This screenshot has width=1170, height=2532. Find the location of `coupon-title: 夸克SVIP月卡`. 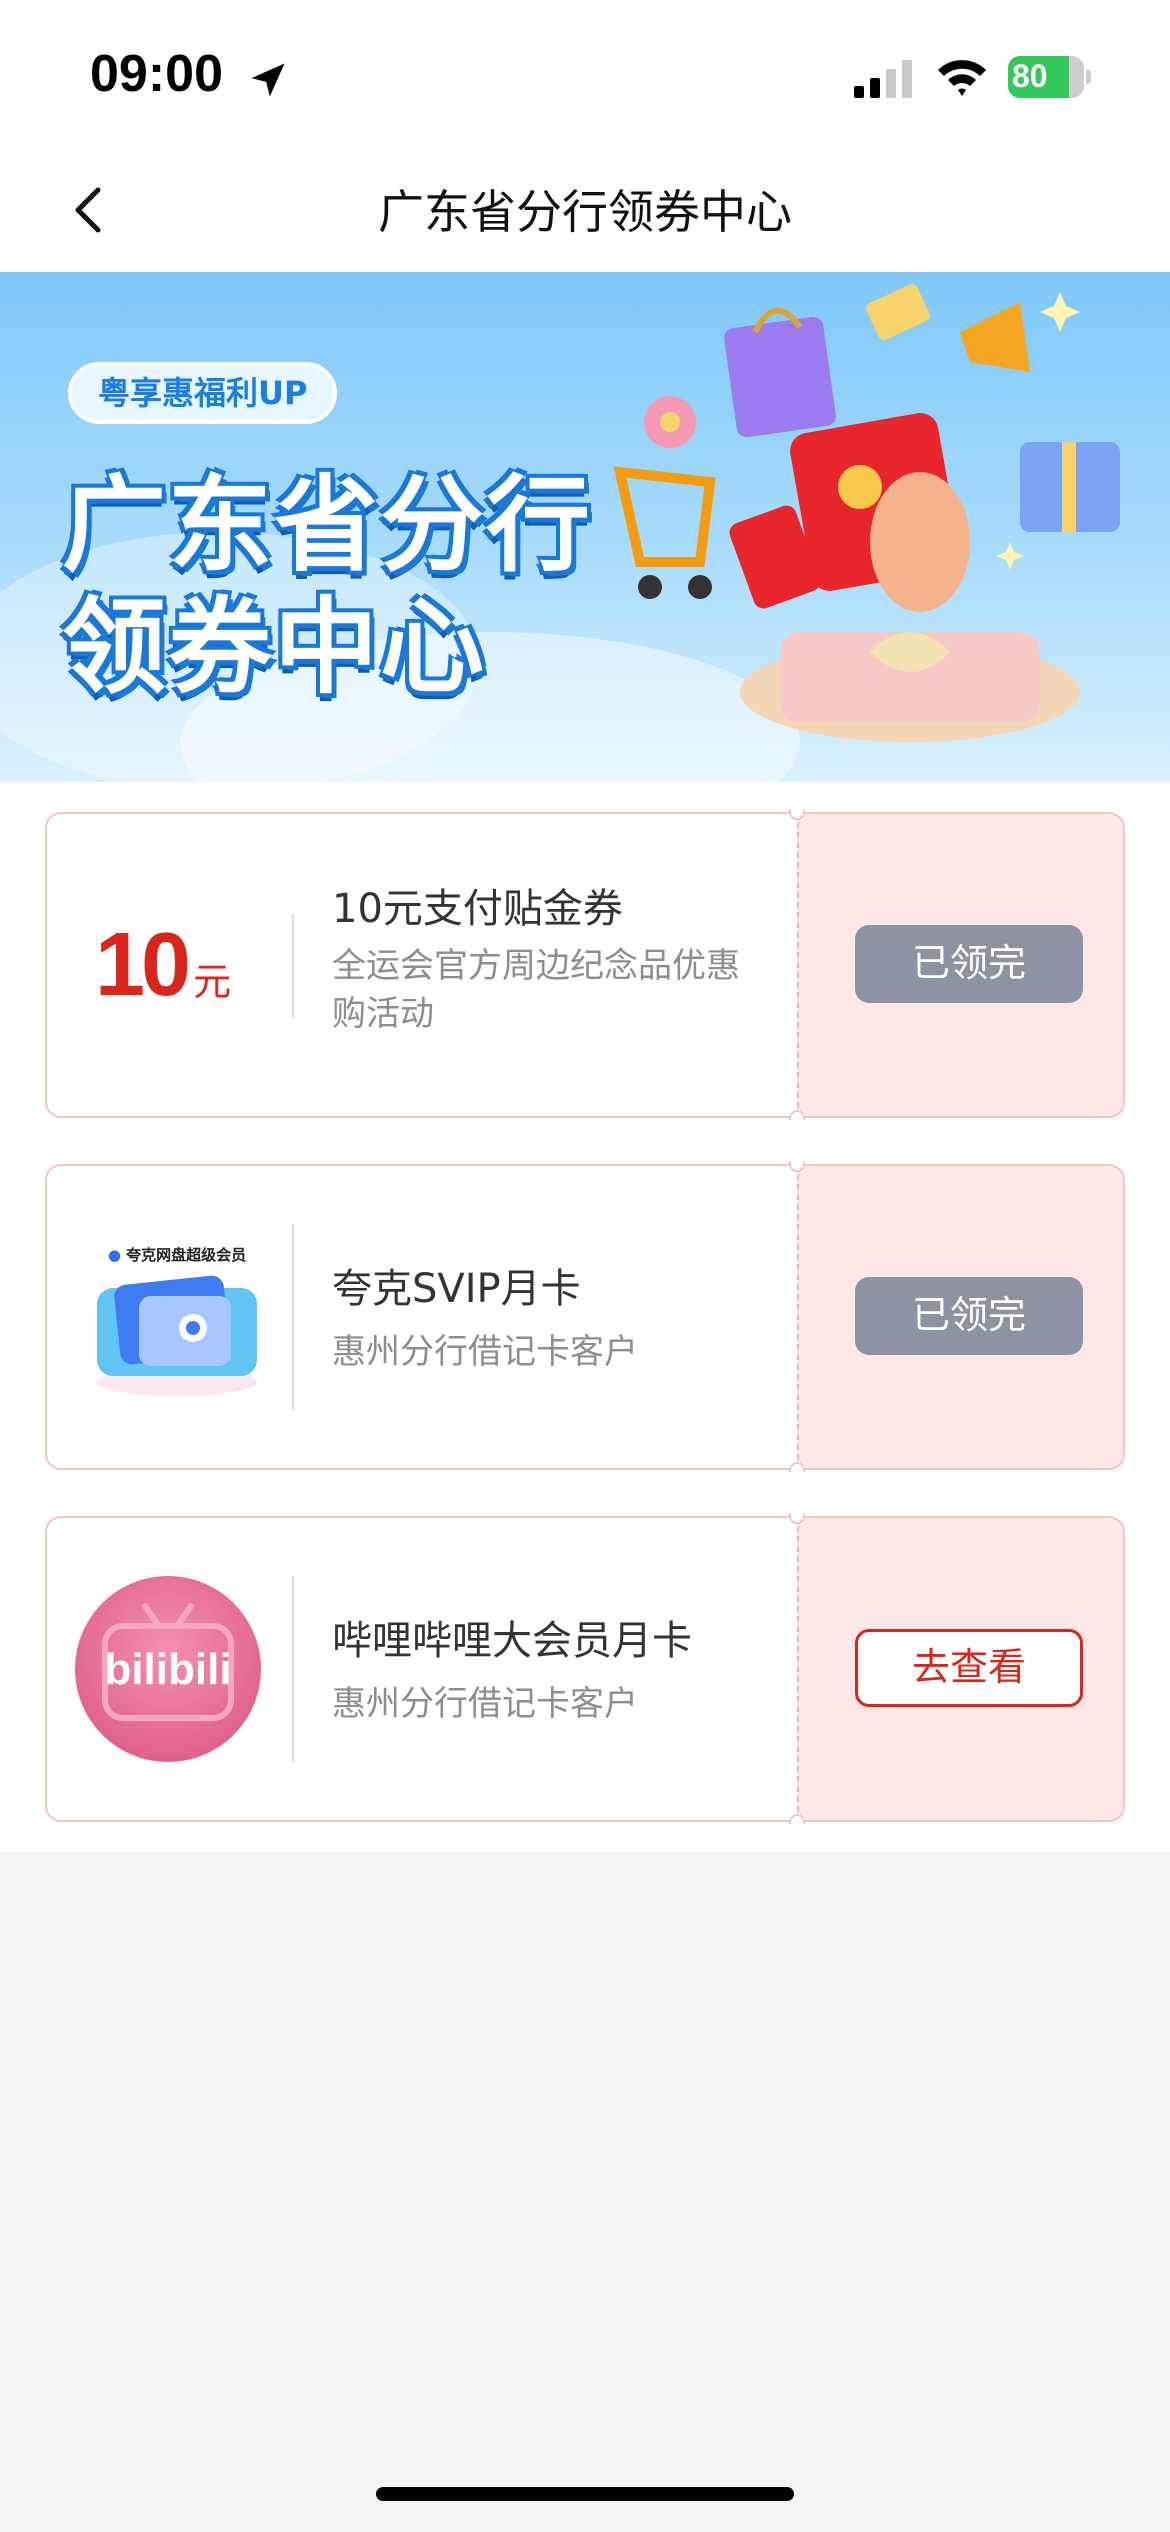

coupon-title: 夸克SVIP月卡 is located at coordinates (456, 1289).